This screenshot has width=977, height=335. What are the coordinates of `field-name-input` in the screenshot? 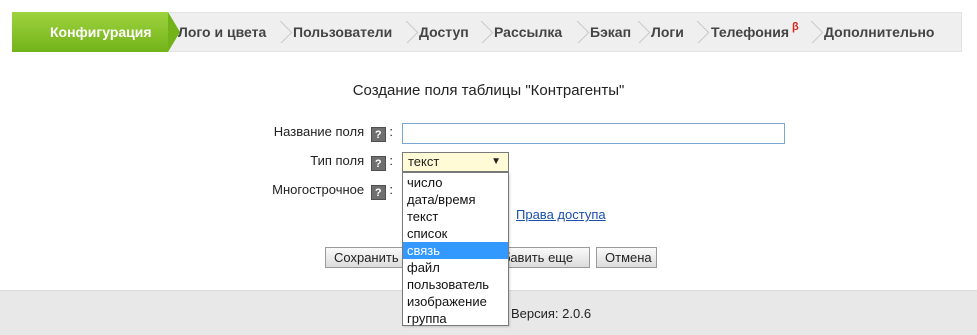 It's located at (593, 133).